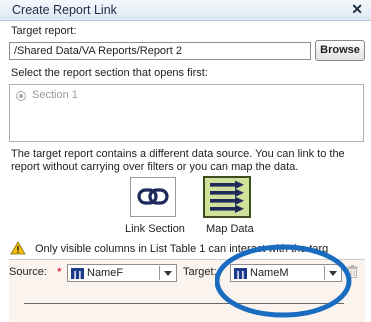 Image resolution: width=371 pixels, height=322 pixels. I want to click on map-data-button, so click(227, 197).